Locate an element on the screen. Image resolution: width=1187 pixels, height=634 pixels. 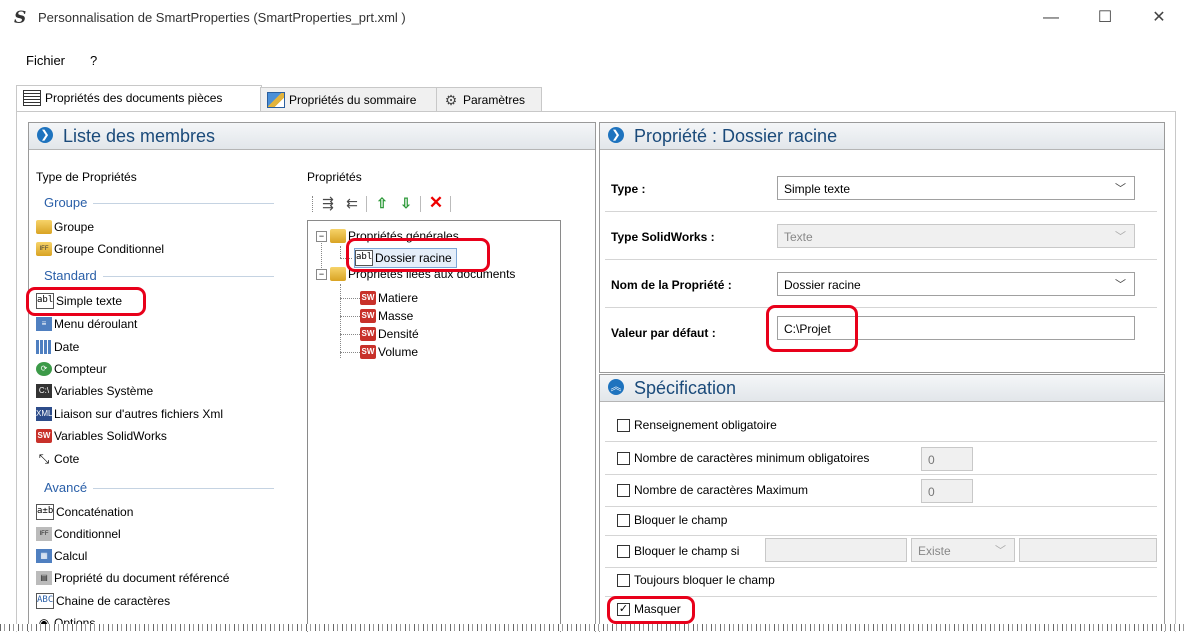
type-item-label: Liaison sur d'autres fichiers Xml is located at coordinates (139, 414).